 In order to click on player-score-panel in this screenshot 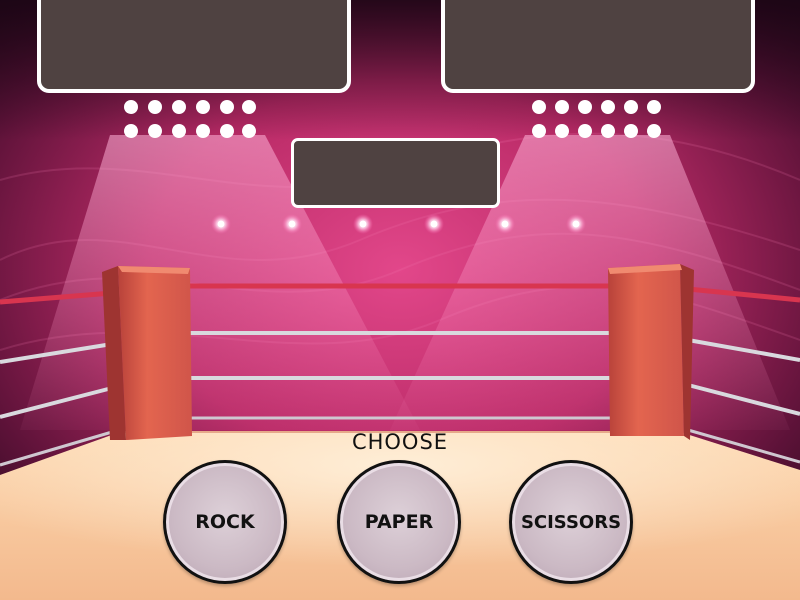, I will do `click(194, 46)`.